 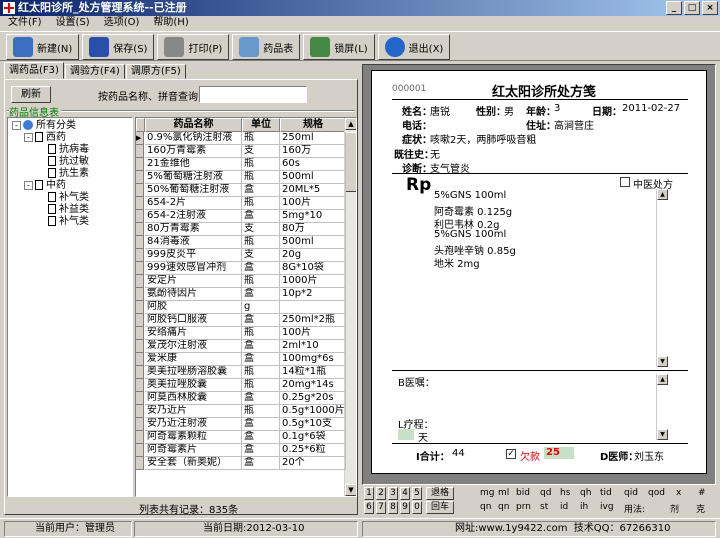 I want to click on menu-help: 帮助(H), so click(x=170, y=23).